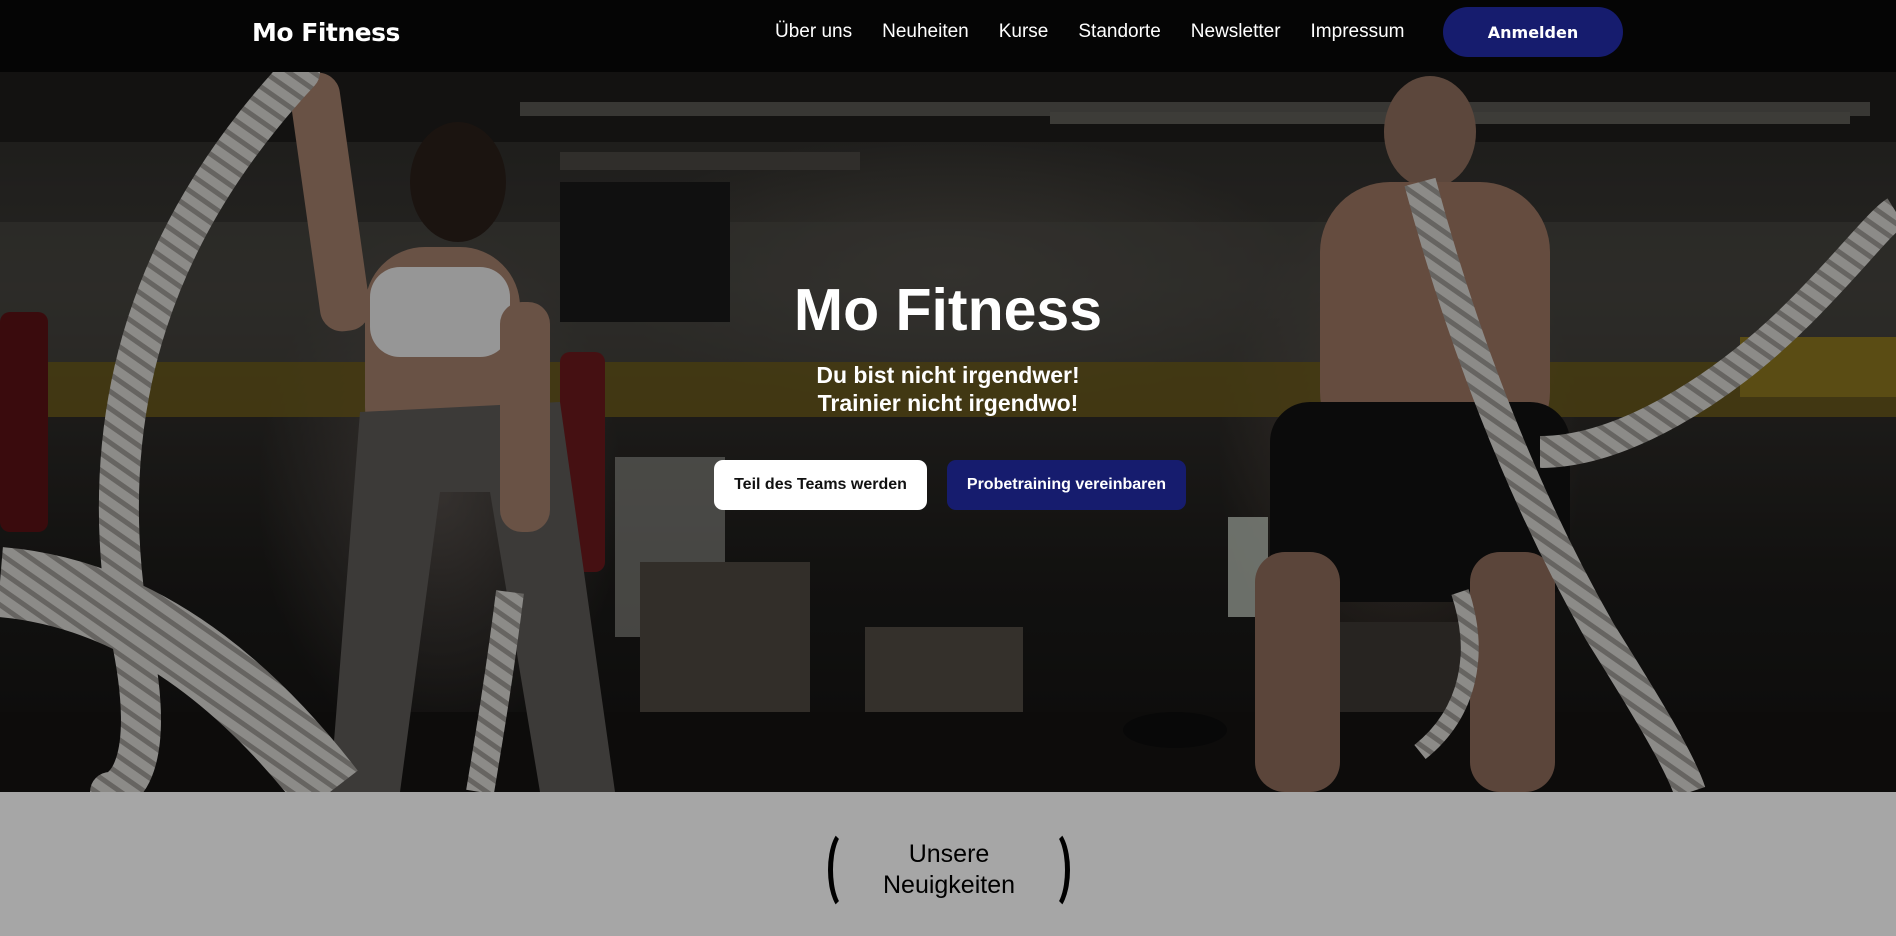  What do you see at coordinates (949, 854) in the screenshot?
I see `news-title-line1: Unsere` at bounding box center [949, 854].